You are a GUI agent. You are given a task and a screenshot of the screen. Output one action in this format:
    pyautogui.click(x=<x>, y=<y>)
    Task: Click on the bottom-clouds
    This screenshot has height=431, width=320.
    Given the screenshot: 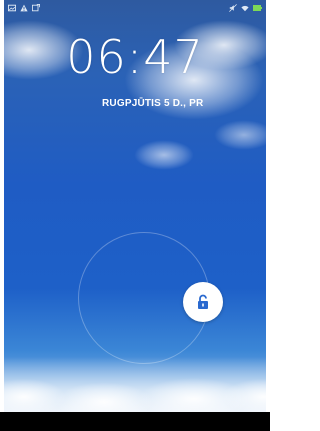 What is the action you would take?
    pyautogui.click(x=135, y=384)
    